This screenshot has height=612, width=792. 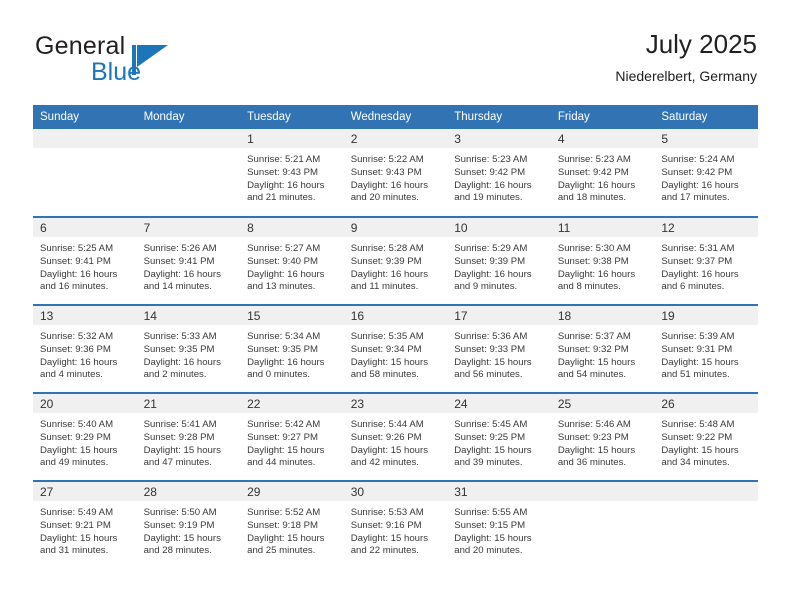 I want to click on daylight-line-2: and 28 minutes., so click(x=177, y=551).